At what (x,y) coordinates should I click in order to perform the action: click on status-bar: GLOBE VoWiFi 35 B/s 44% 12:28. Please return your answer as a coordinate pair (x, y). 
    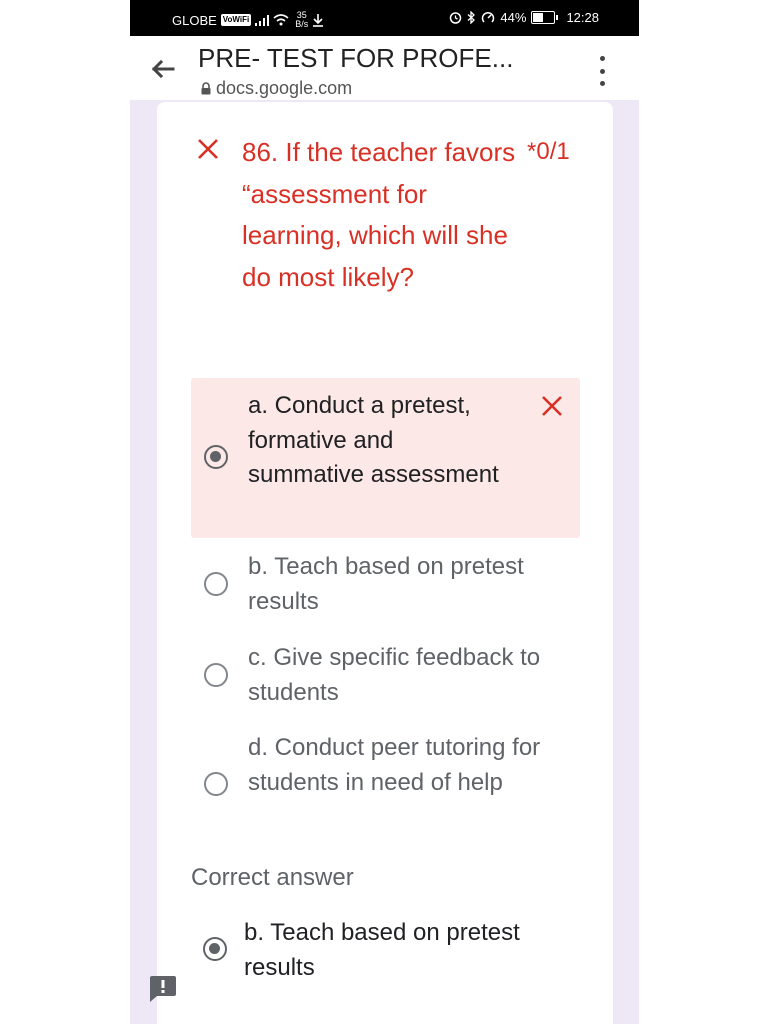
    Looking at the image, I should click on (384, 18).